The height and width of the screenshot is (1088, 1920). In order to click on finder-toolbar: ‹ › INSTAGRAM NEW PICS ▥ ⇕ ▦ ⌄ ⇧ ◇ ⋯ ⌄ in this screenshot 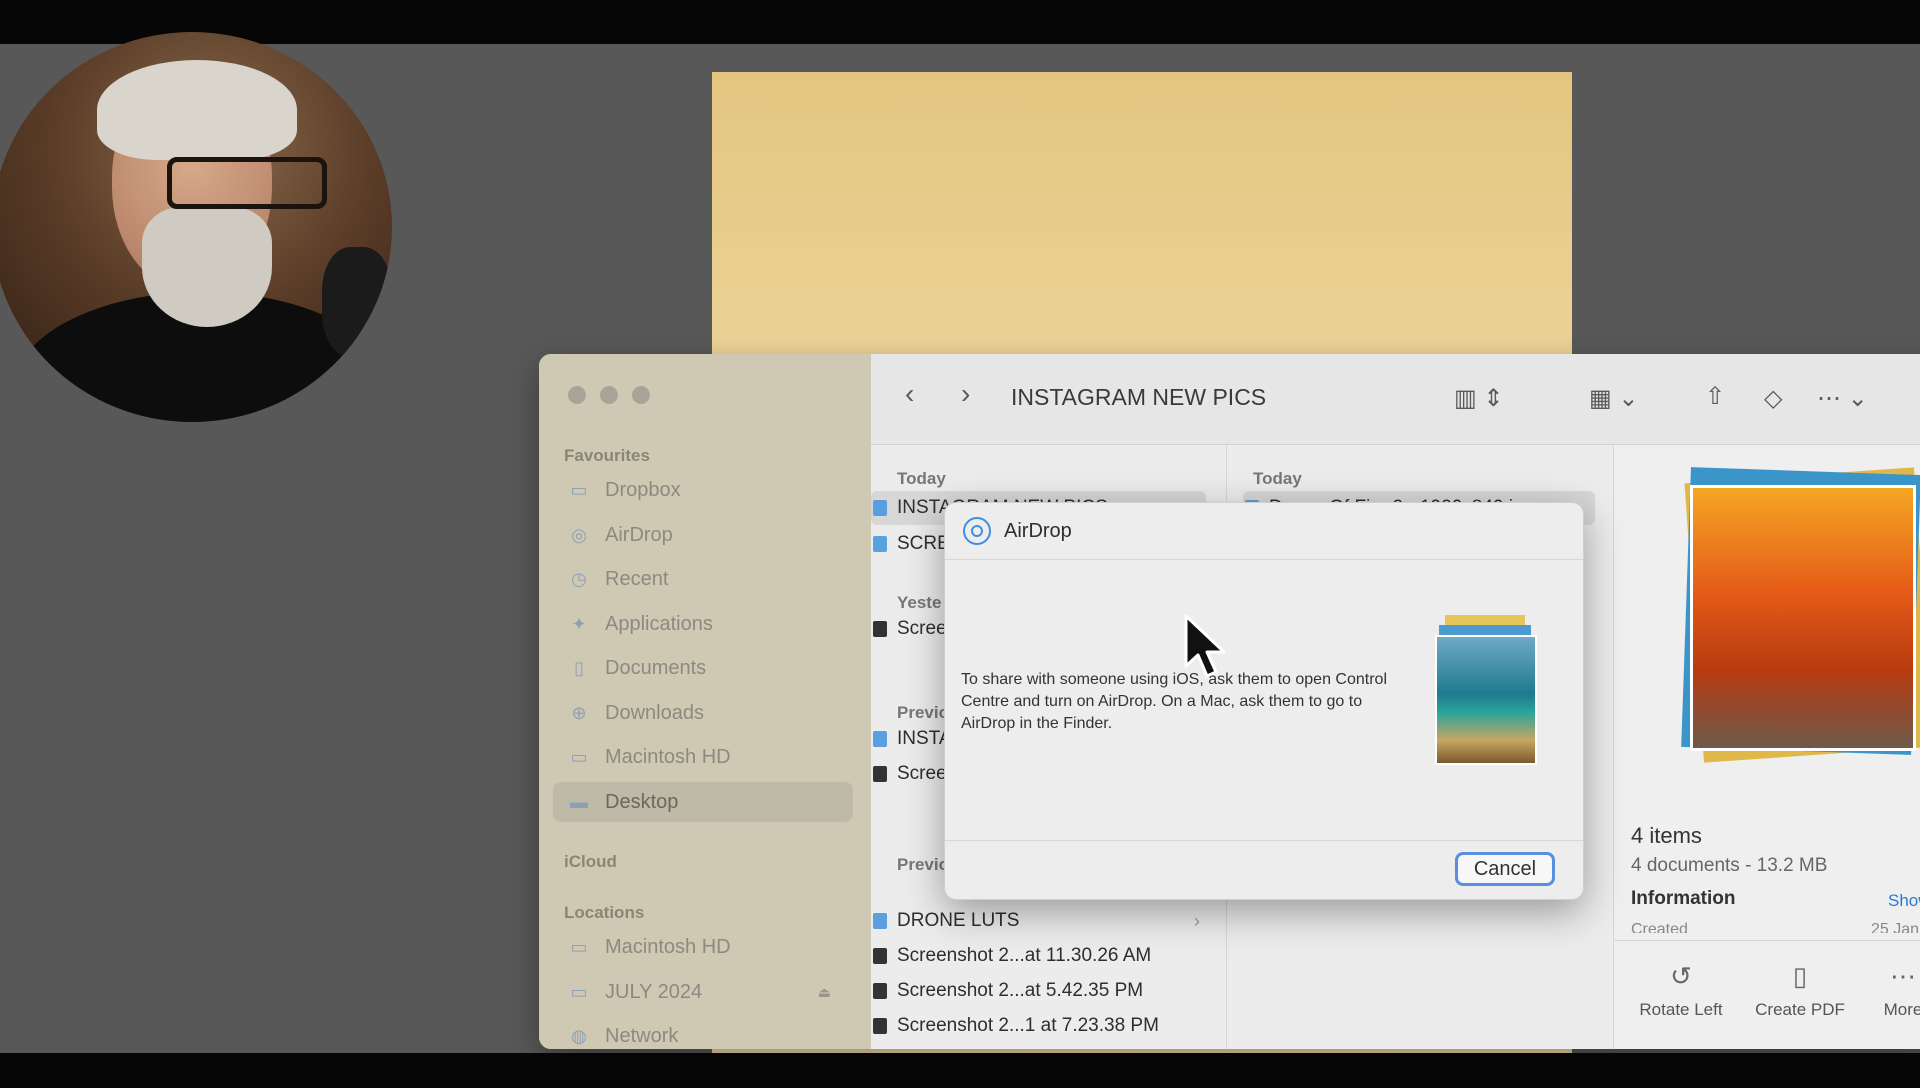, I will do `click(1395, 399)`.